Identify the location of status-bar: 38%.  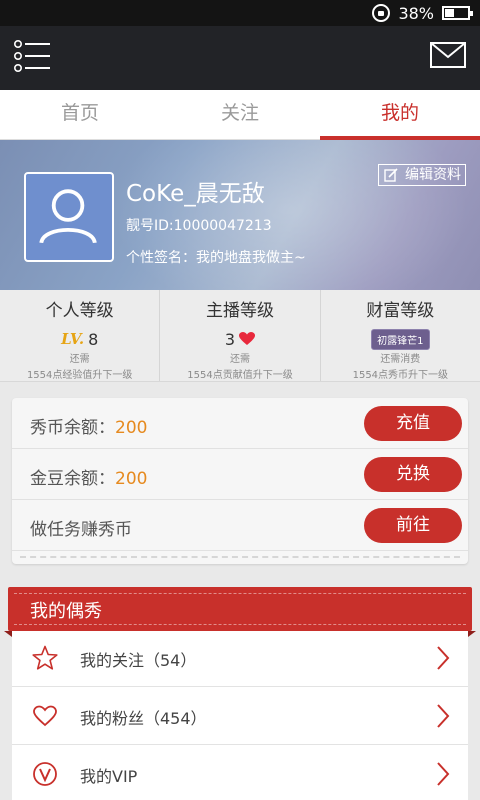
(240, 13).